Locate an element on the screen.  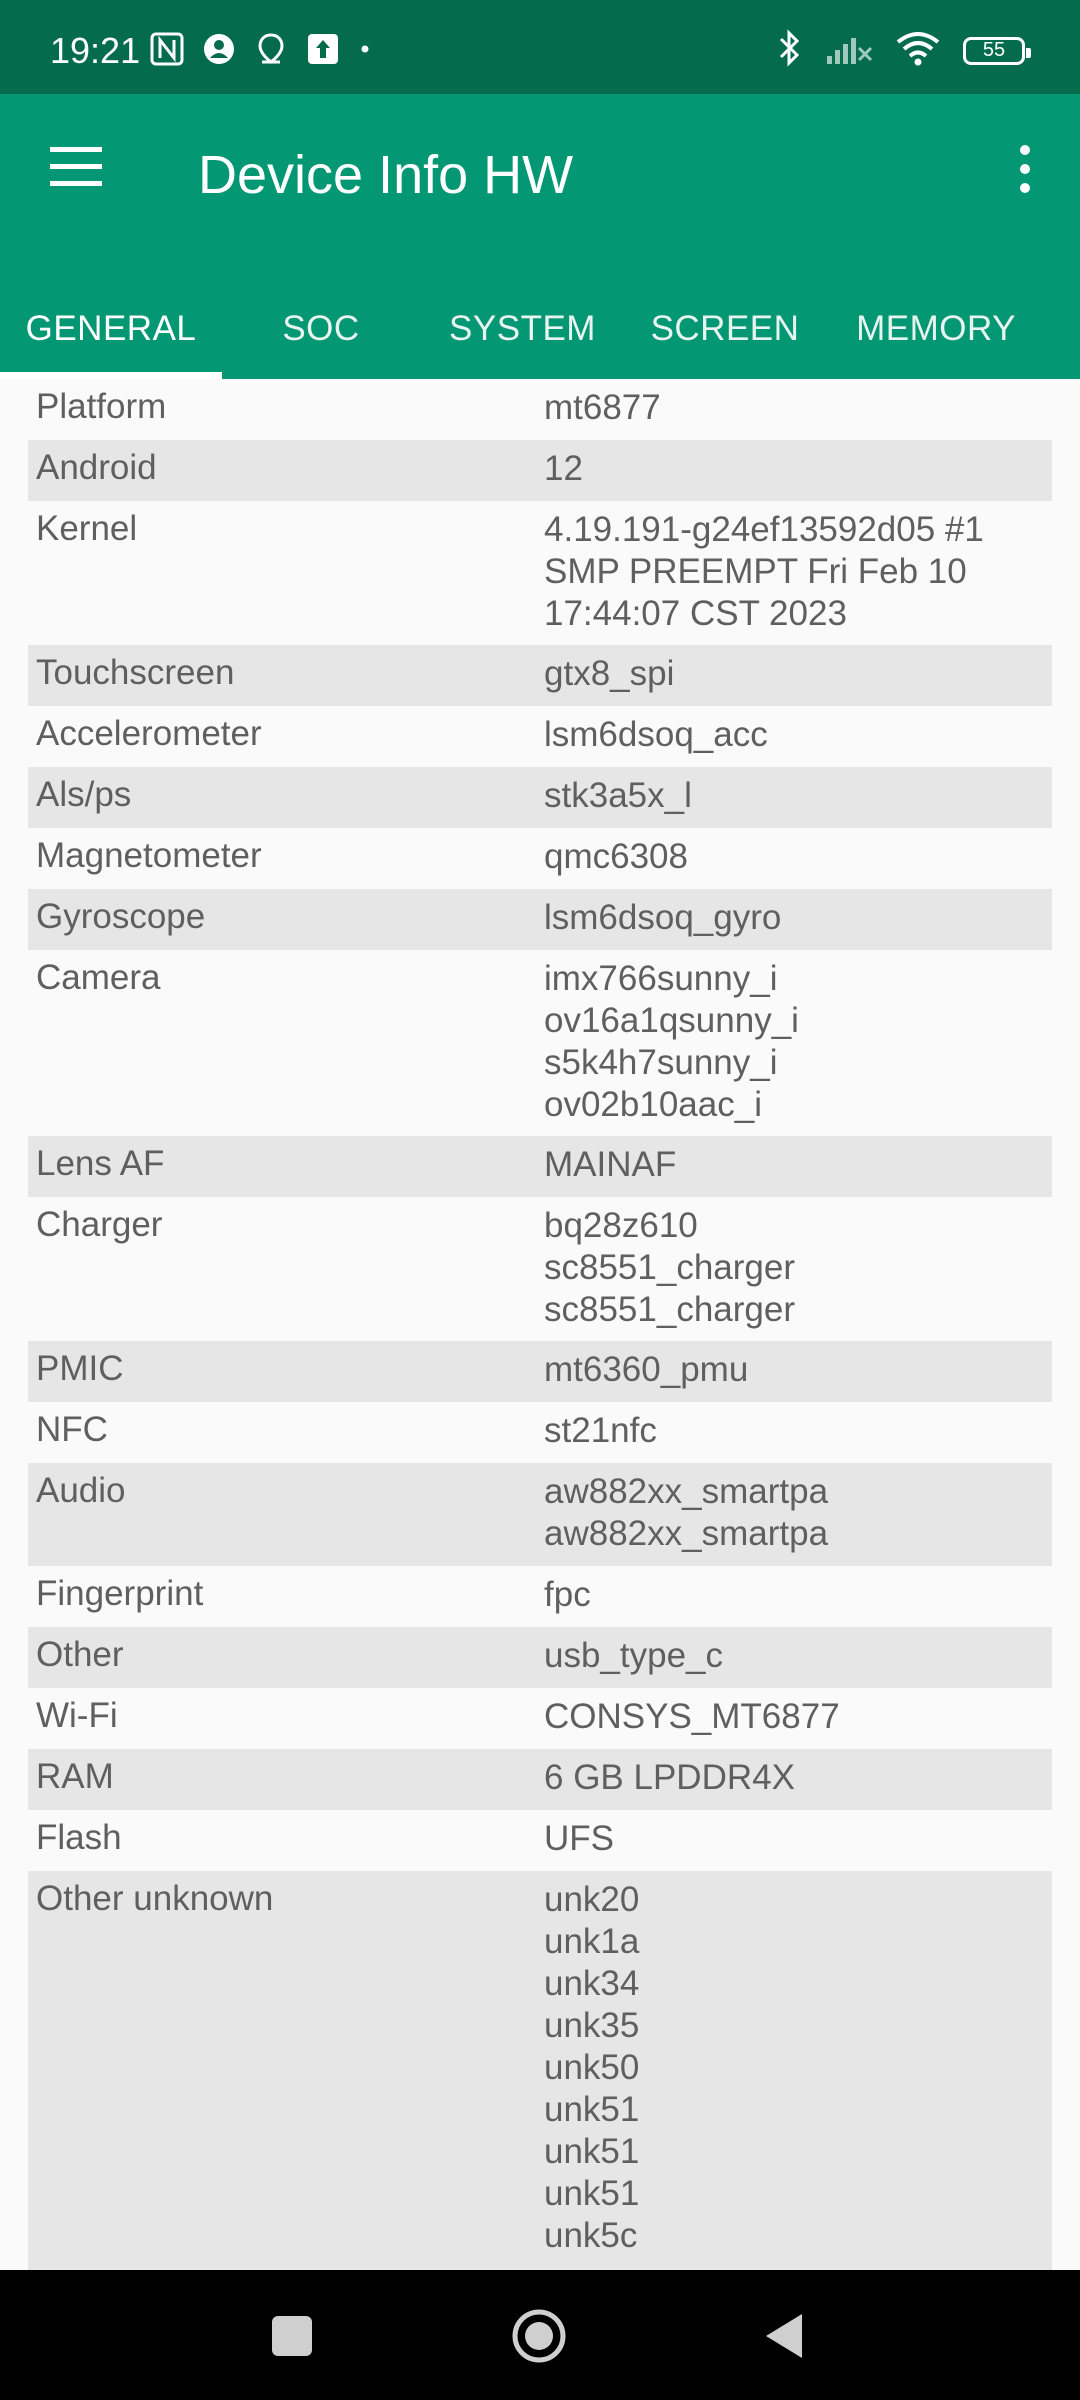
account-icon is located at coordinates (219, 51).